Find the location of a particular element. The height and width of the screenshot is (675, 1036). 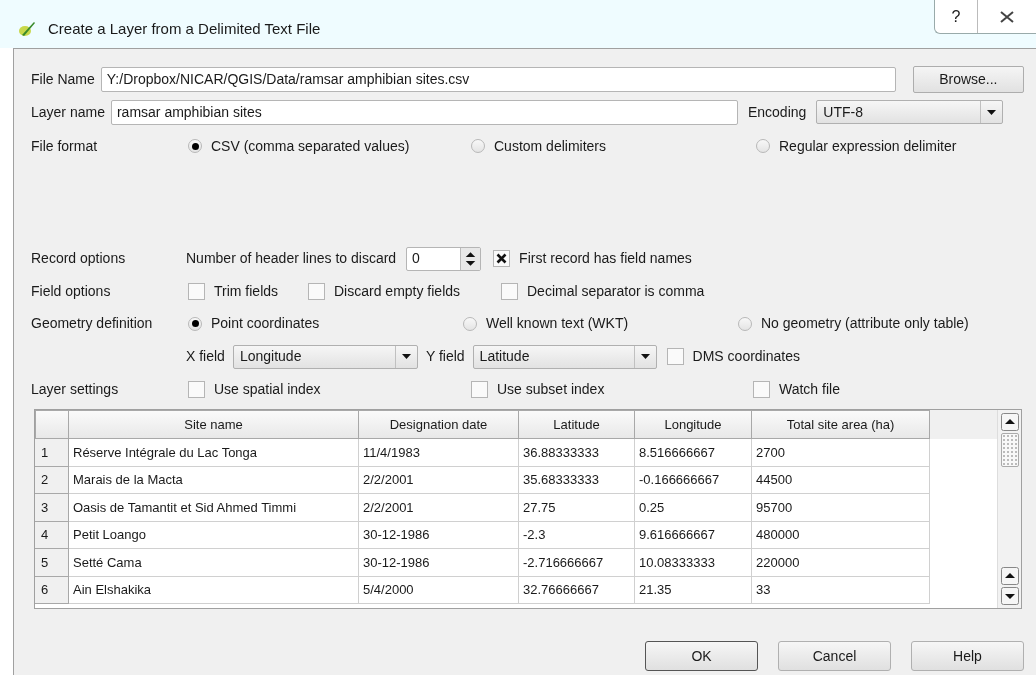

field-label: Y field is located at coordinates (445, 356).